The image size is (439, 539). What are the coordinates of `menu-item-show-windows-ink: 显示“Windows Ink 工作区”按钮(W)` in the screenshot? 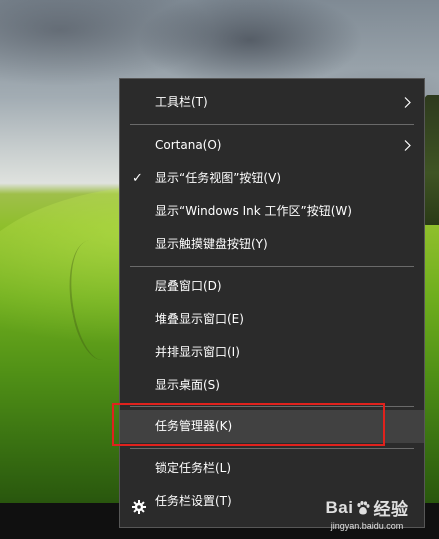 It's located at (272, 211).